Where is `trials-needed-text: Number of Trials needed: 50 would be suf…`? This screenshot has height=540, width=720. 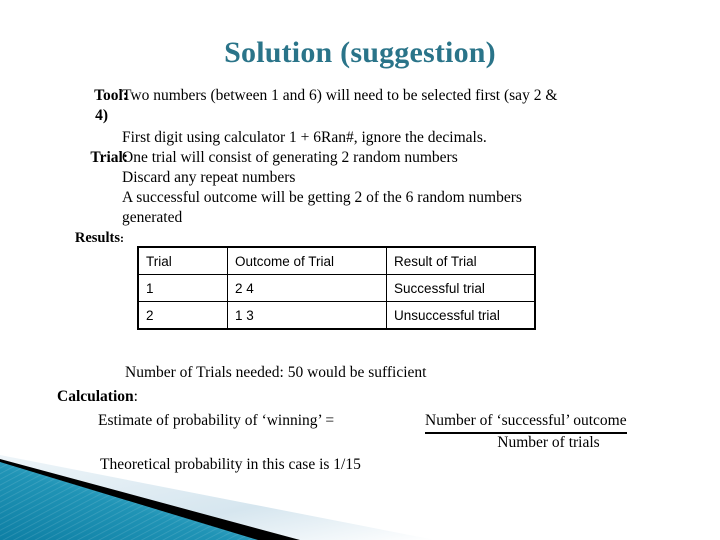
trials-needed-text: Number of Trials needed: 50 would be suf… is located at coordinates (276, 372).